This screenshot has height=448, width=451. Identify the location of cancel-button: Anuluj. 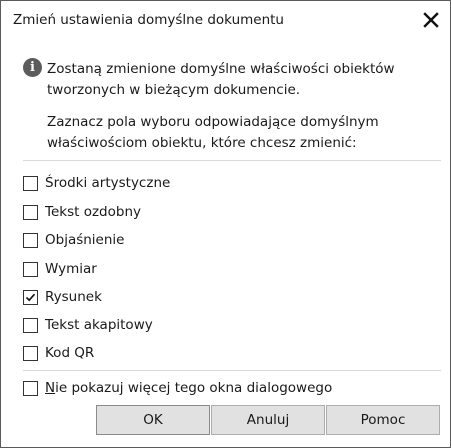
(268, 420).